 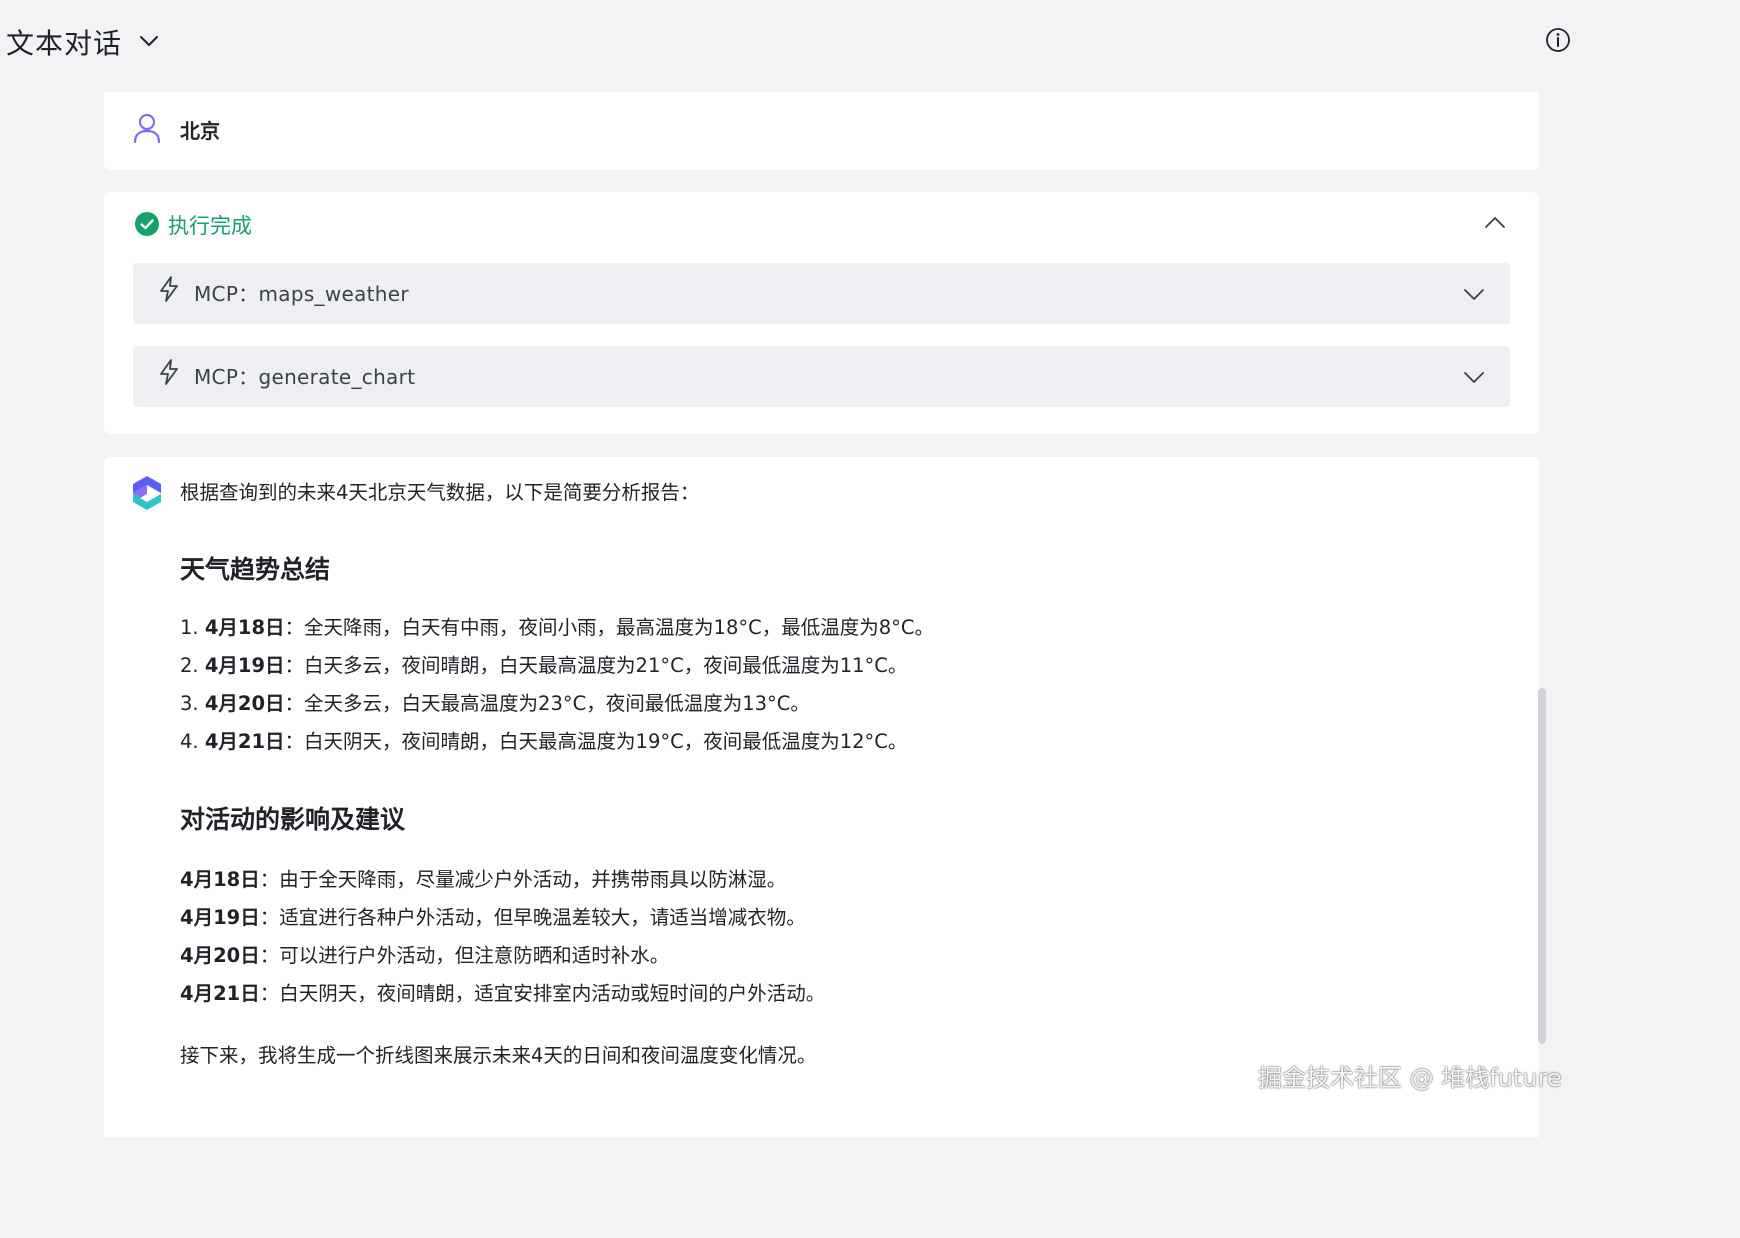 What do you see at coordinates (785, 46) in the screenshot?
I see `top-header: 文本对话` at bounding box center [785, 46].